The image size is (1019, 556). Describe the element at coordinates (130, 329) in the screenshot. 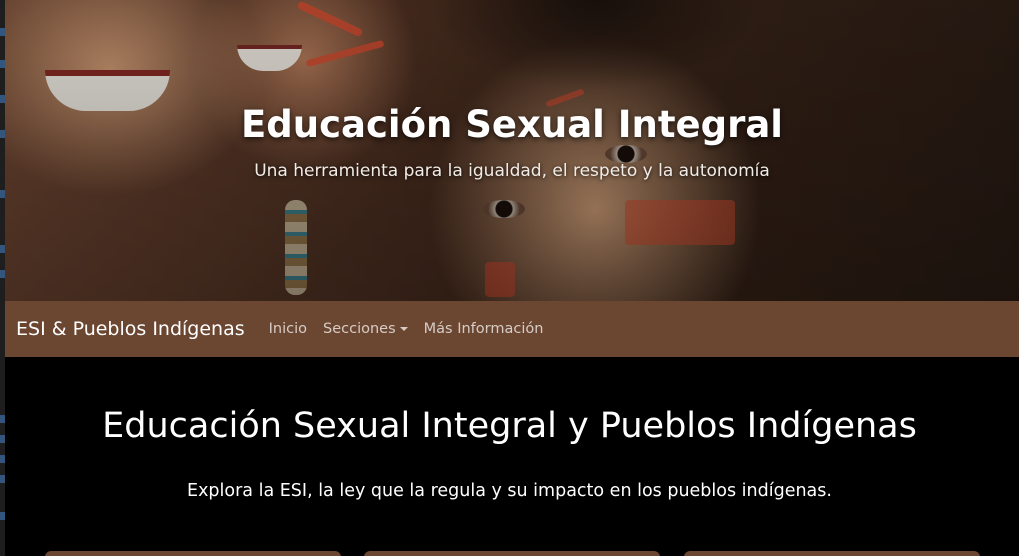

I see `navbar-brand: ESI & Pueblos Indígenas` at that location.